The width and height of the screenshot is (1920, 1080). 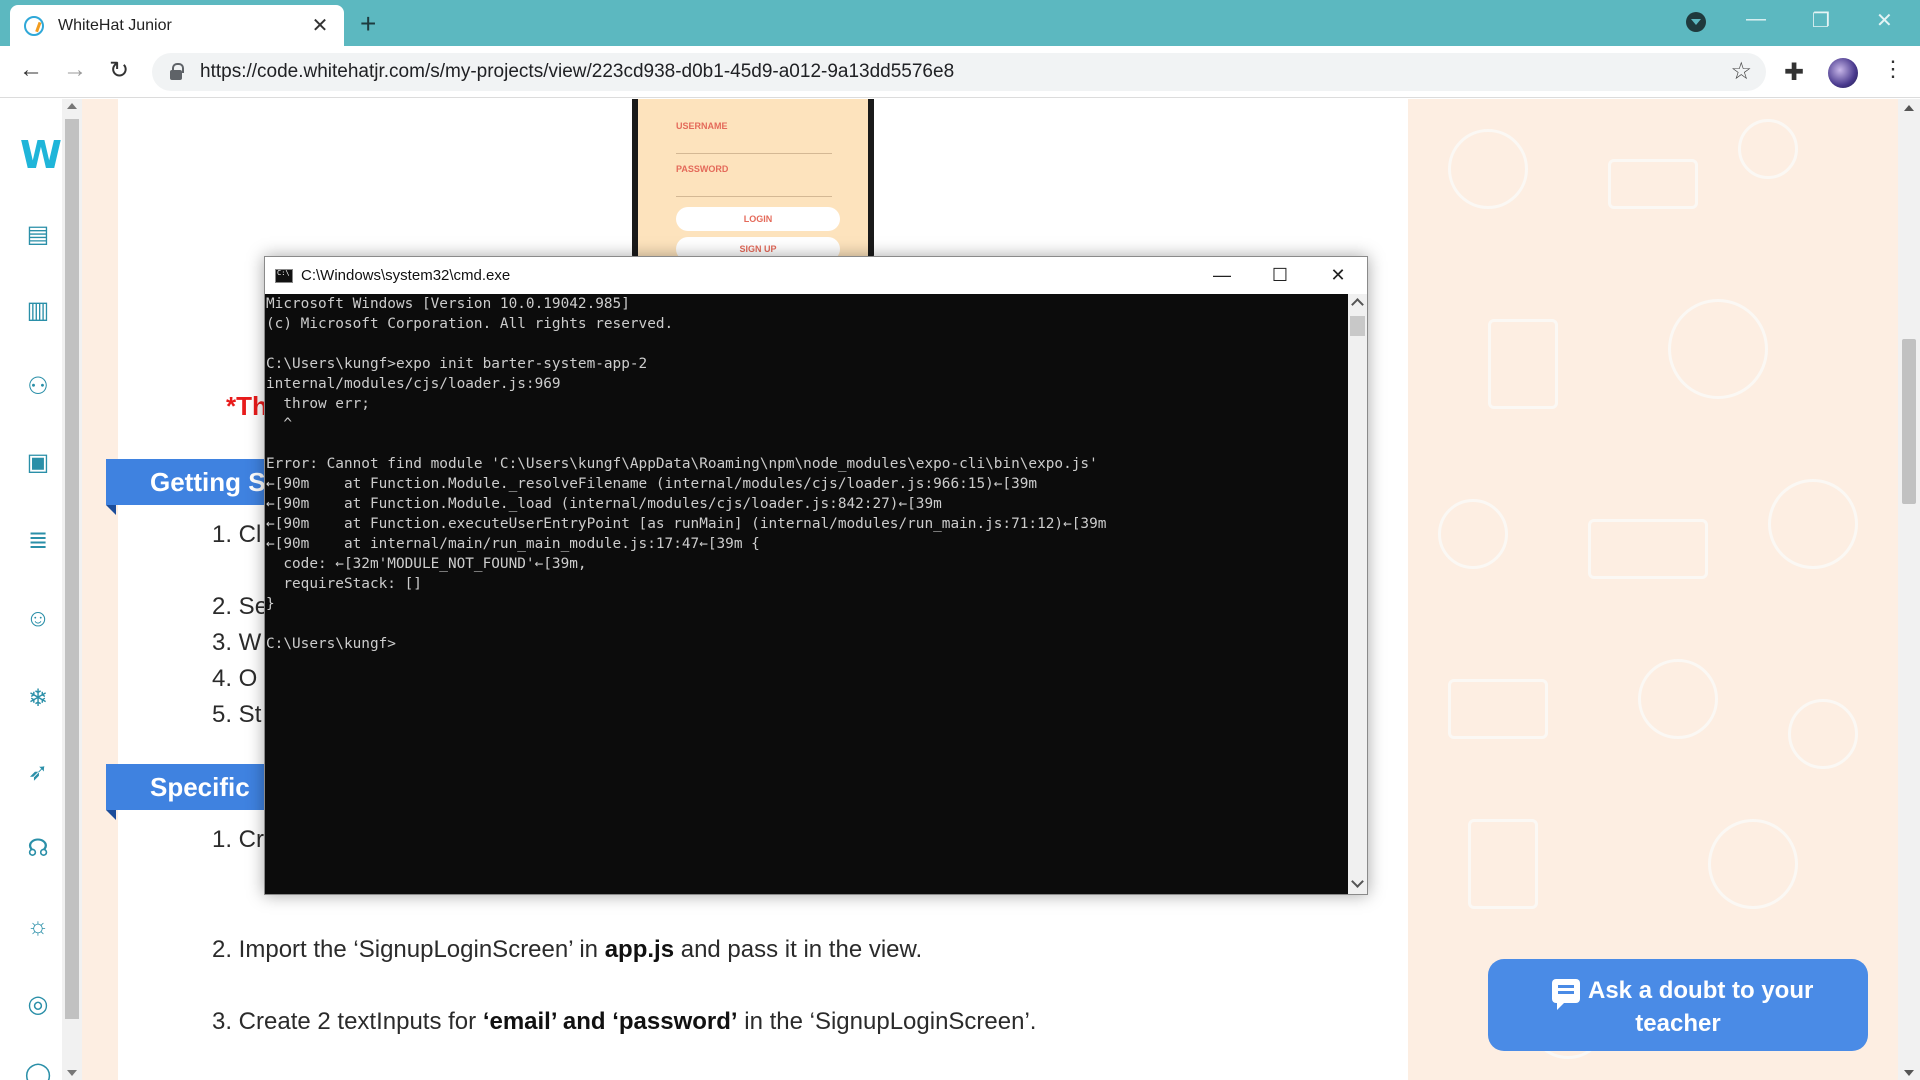 I want to click on forward-arrow-icon: →, so click(x=75, y=70).